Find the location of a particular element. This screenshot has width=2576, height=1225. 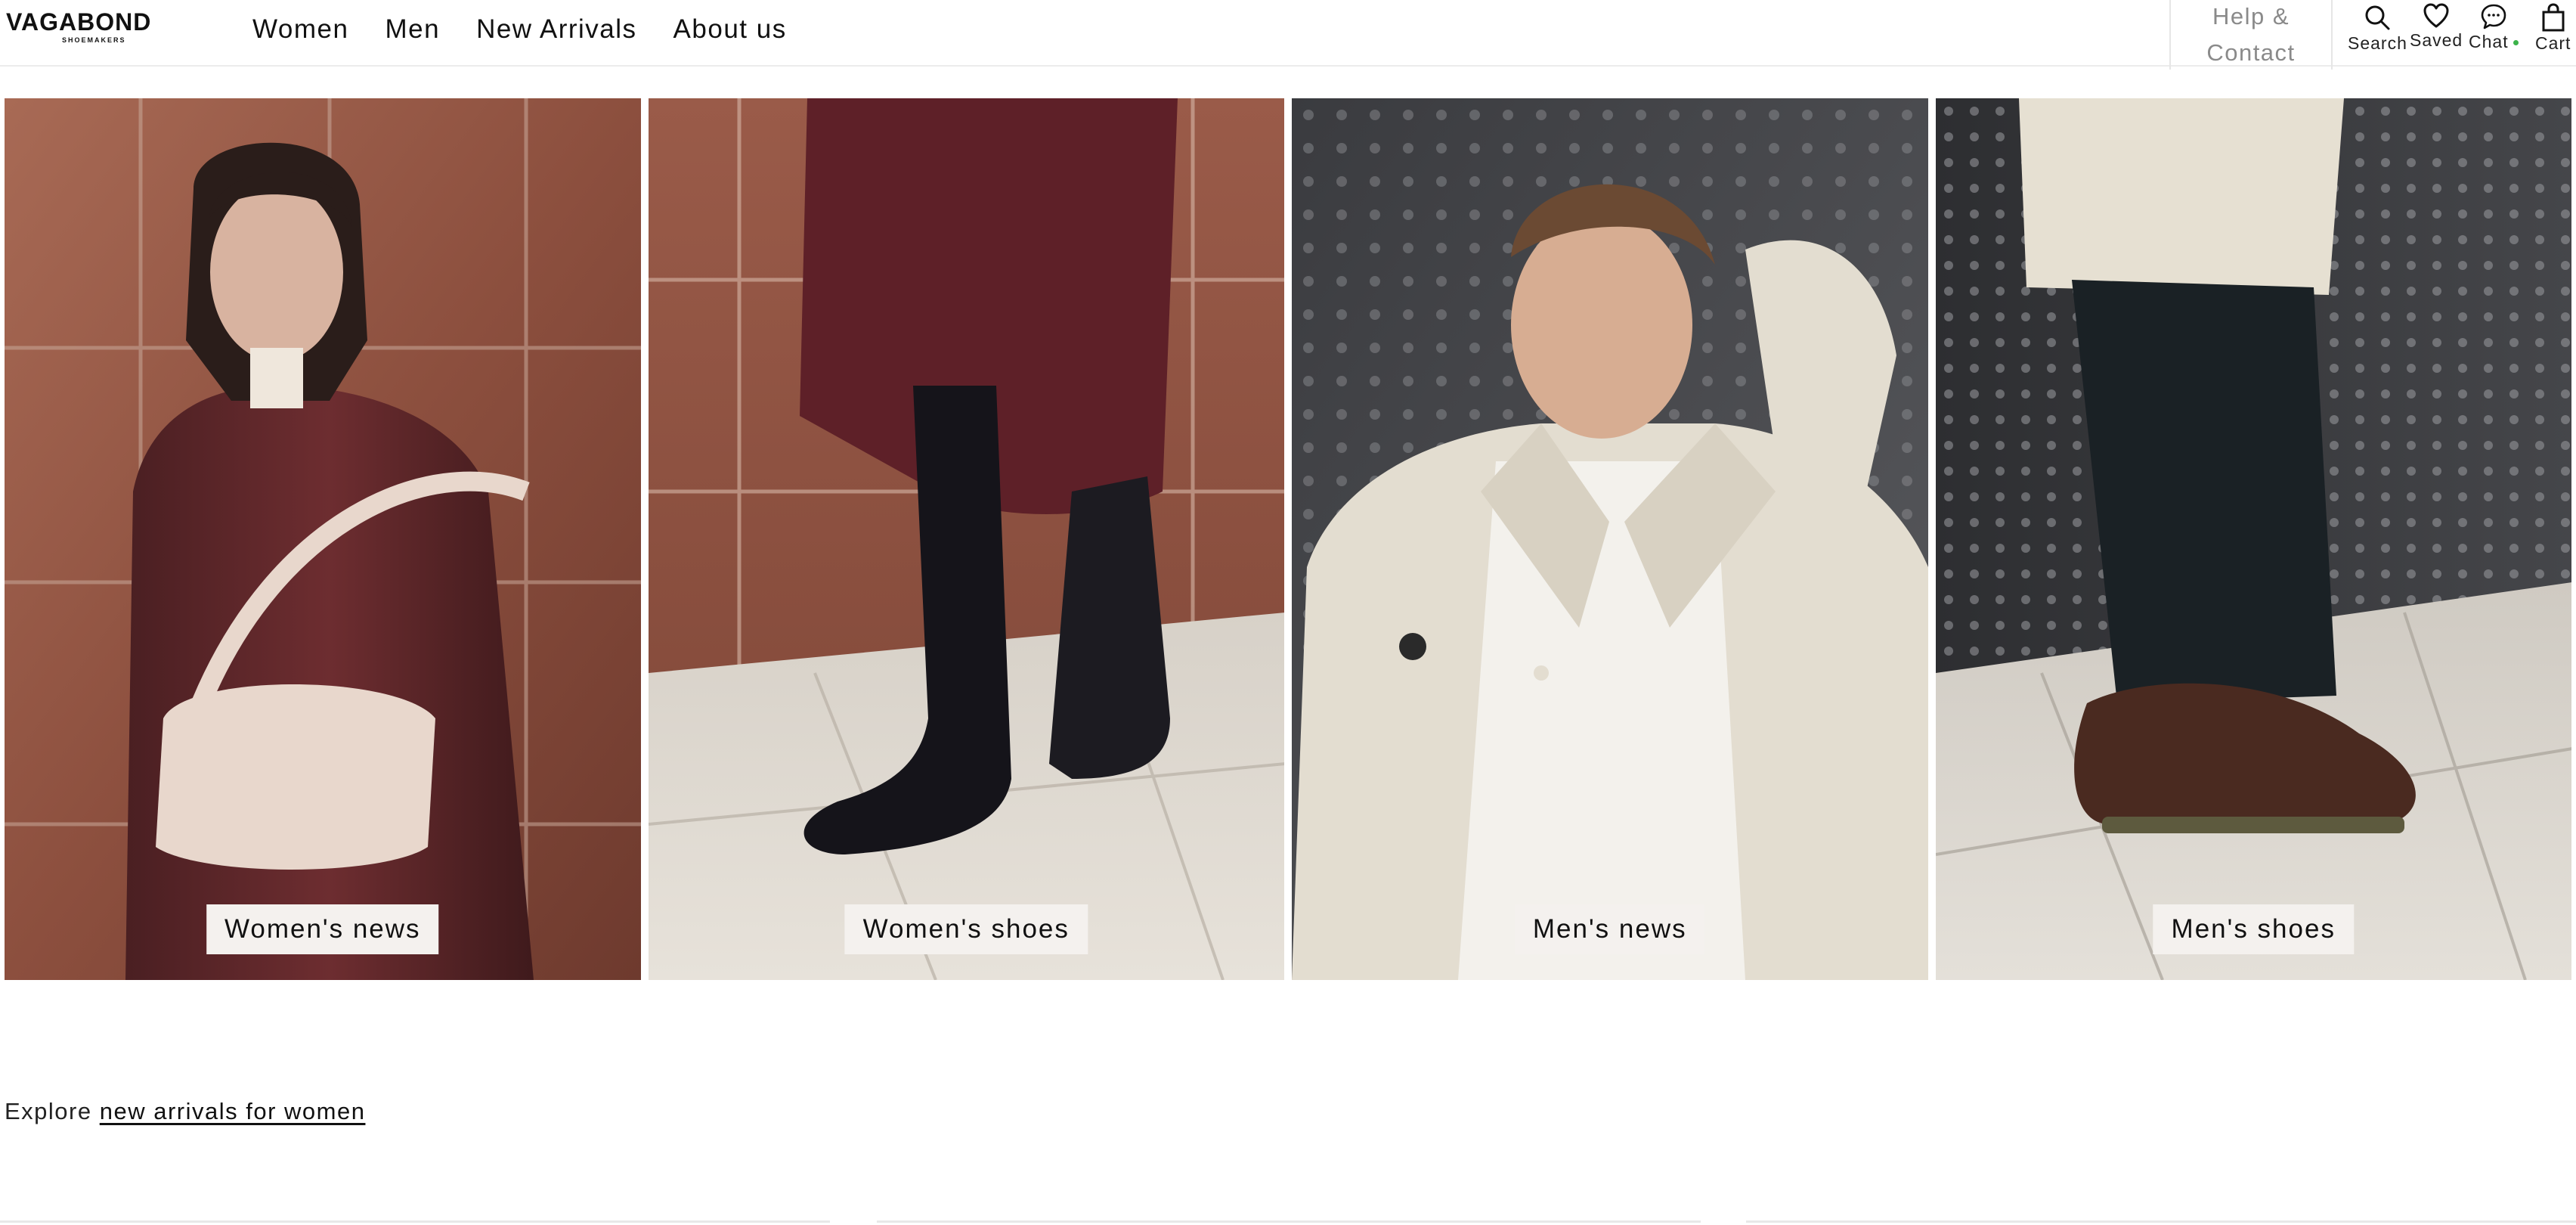

tile-label-womens-news: Women's news is located at coordinates (322, 929).